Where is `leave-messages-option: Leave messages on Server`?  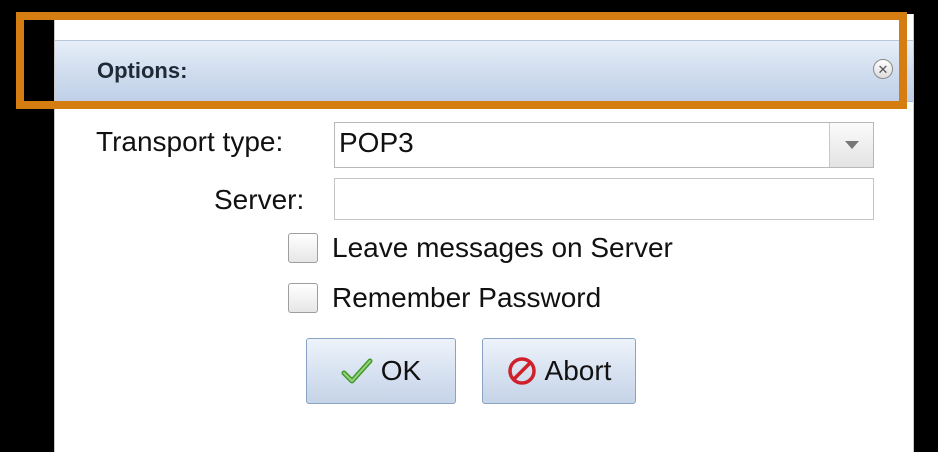
leave-messages-option: Leave messages on Server is located at coordinates (480, 248).